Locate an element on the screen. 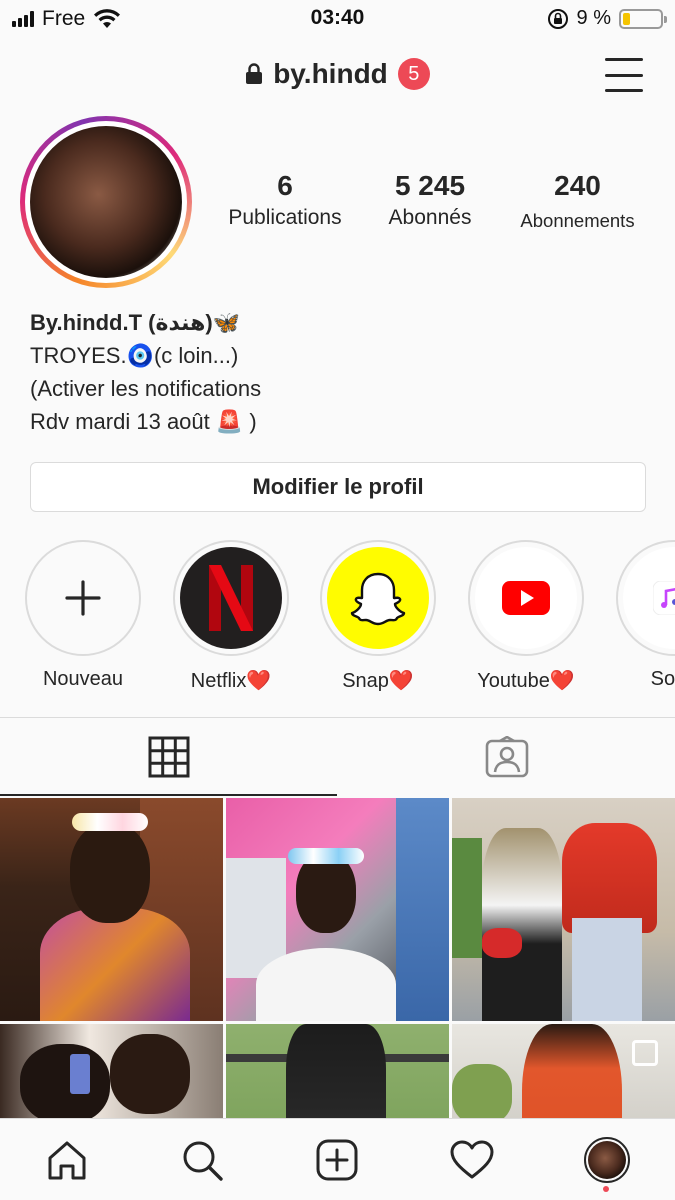  new-post-icon is located at coordinates (337, 1160).